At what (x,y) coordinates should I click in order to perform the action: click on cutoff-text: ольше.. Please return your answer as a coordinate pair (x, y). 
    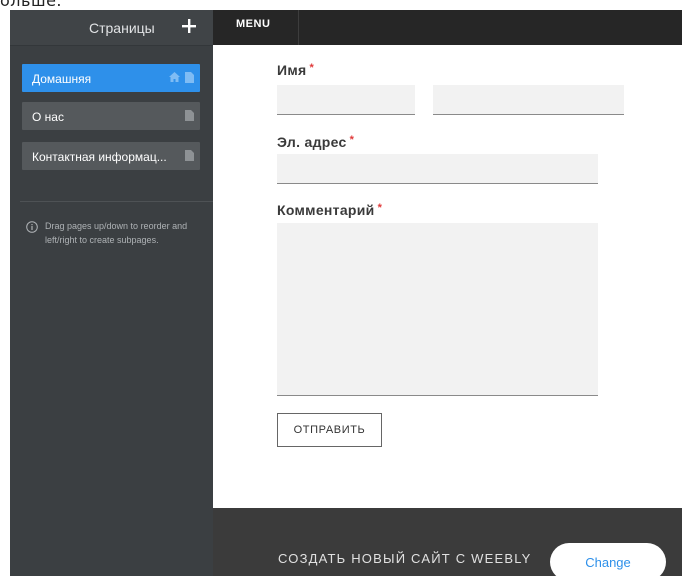
    Looking at the image, I should click on (31, 5).